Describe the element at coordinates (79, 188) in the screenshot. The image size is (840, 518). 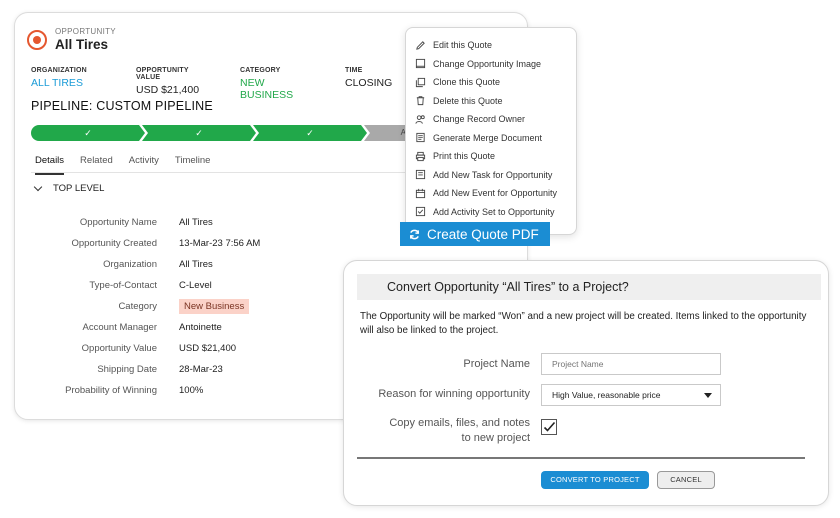
I see `section-title: TOP LEVEL` at that location.